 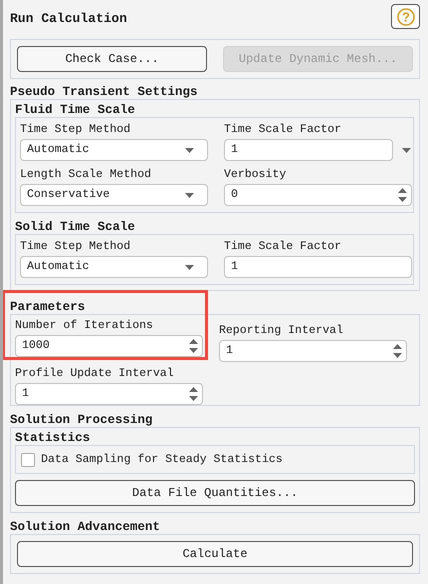 I want to click on field-label: Profile Update Interval, so click(x=95, y=373).